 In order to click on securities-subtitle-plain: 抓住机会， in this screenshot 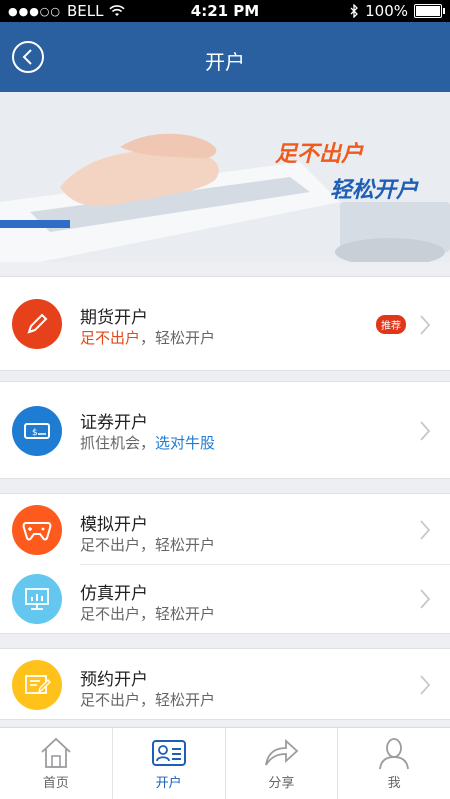, I will do `click(118, 443)`.